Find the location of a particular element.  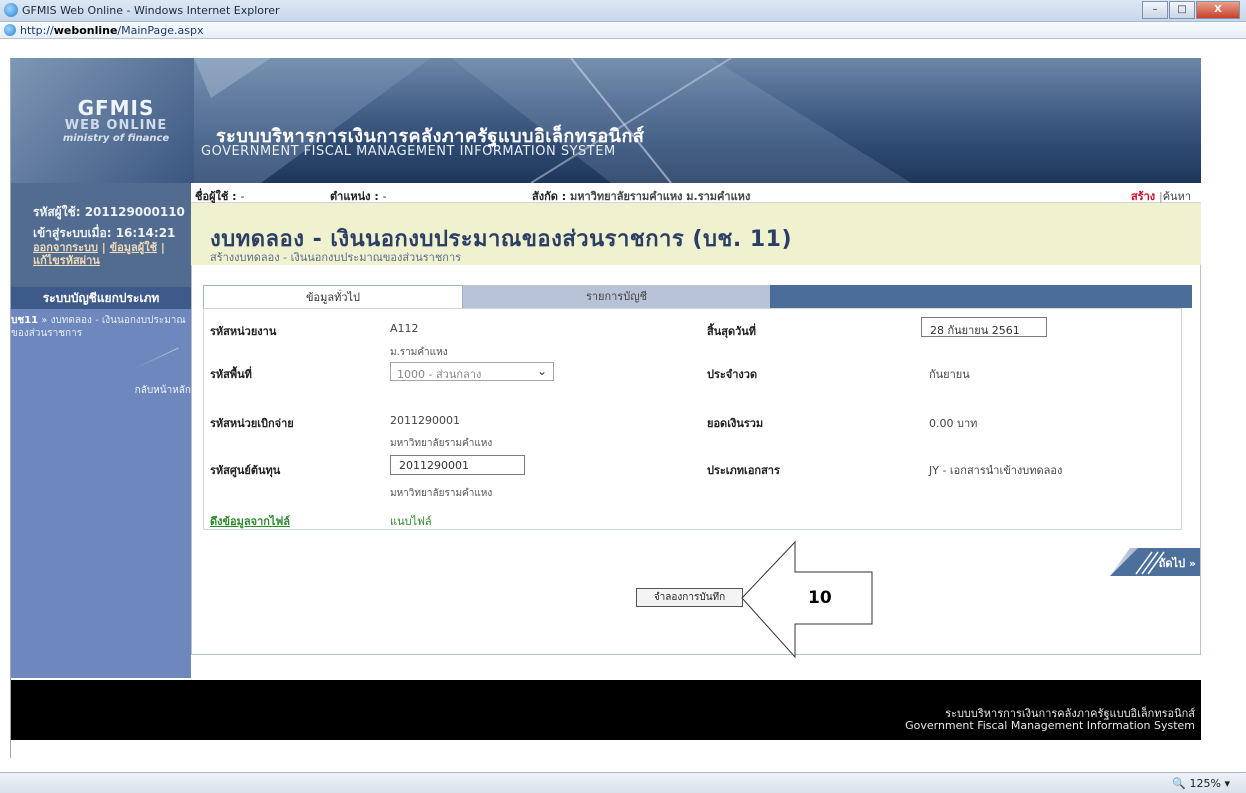

maximize-button: □ is located at coordinates (1182, 10).